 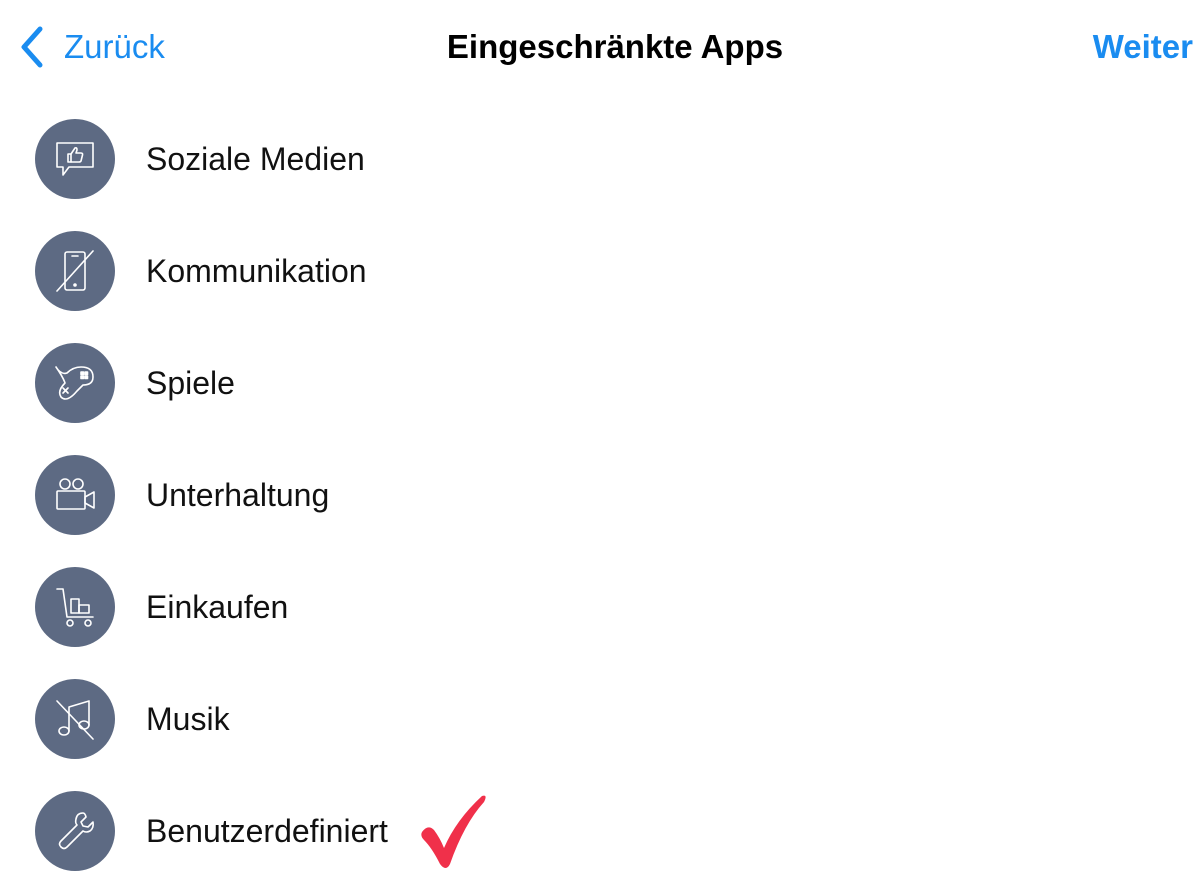 What do you see at coordinates (598, 831) in the screenshot?
I see `list-item-custom: Benutzerdefiniert` at bounding box center [598, 831].